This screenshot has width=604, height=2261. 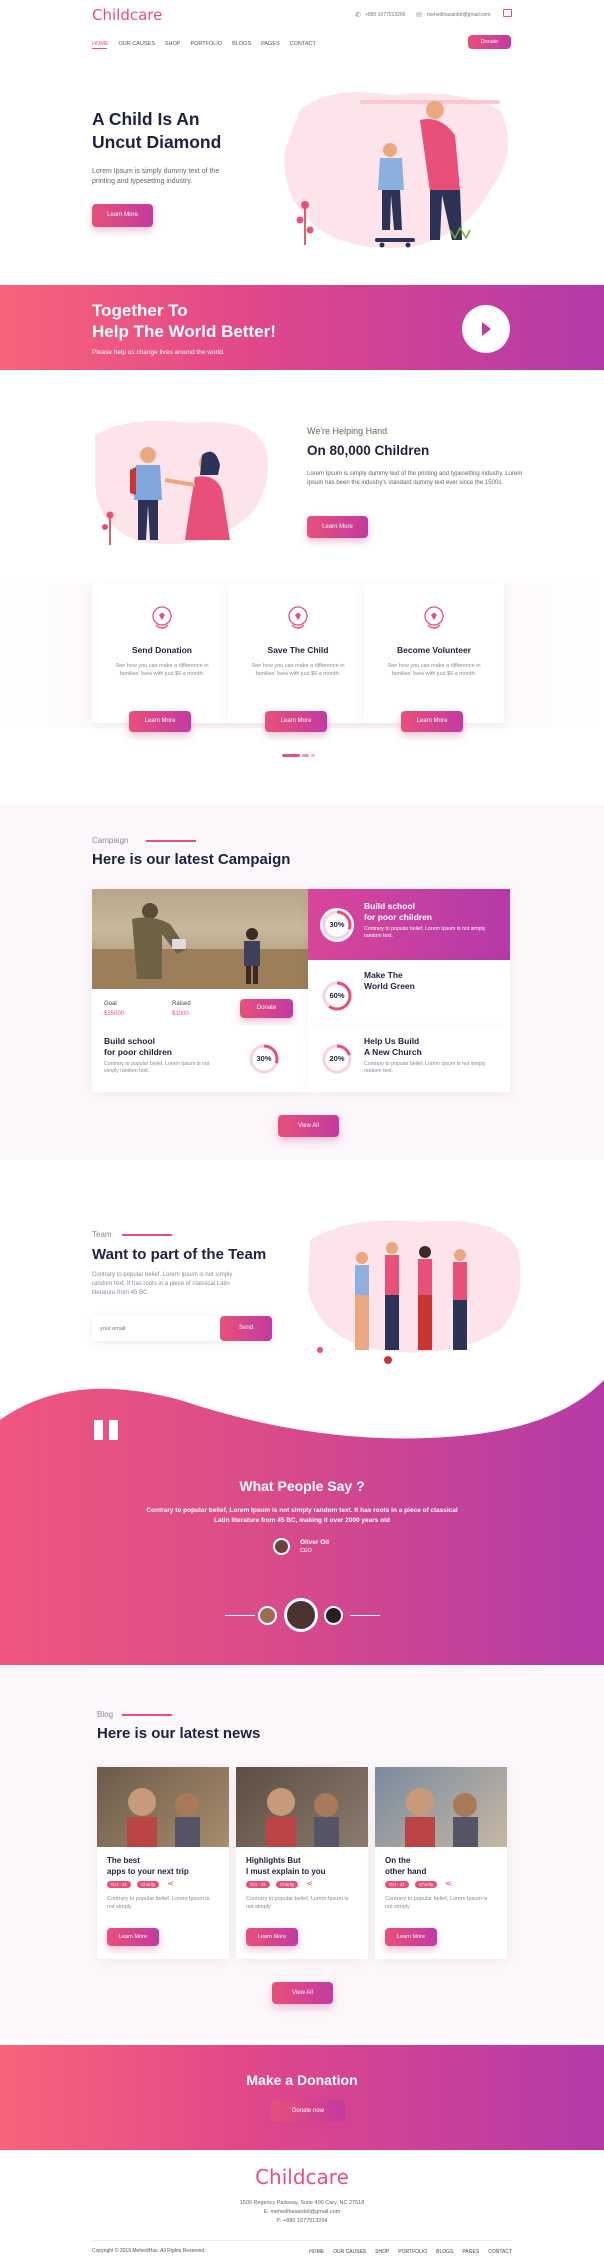 What do you see at coordinates (286, 1860) in the screenshot?
I see `blog-title-line1: Highlights But` at bounding box center [286, 1860].